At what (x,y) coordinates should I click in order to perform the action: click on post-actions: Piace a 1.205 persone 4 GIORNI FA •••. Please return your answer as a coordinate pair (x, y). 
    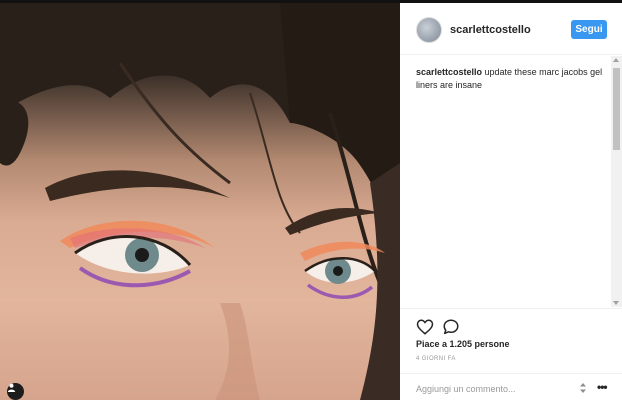
    Looking at the image, I should click on (511, 354).